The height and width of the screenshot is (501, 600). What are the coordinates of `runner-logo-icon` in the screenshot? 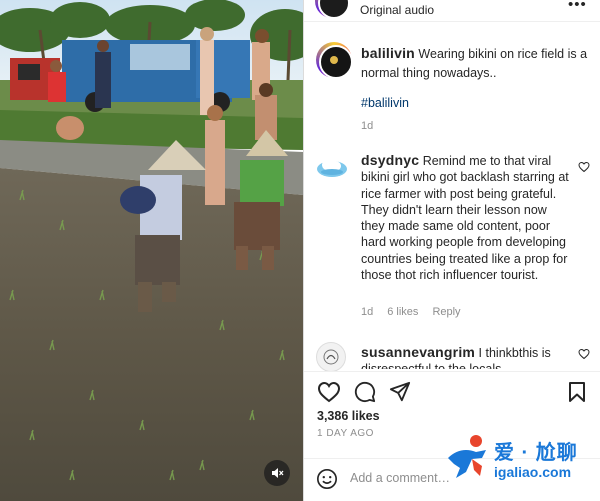 It's located at (467, 456).